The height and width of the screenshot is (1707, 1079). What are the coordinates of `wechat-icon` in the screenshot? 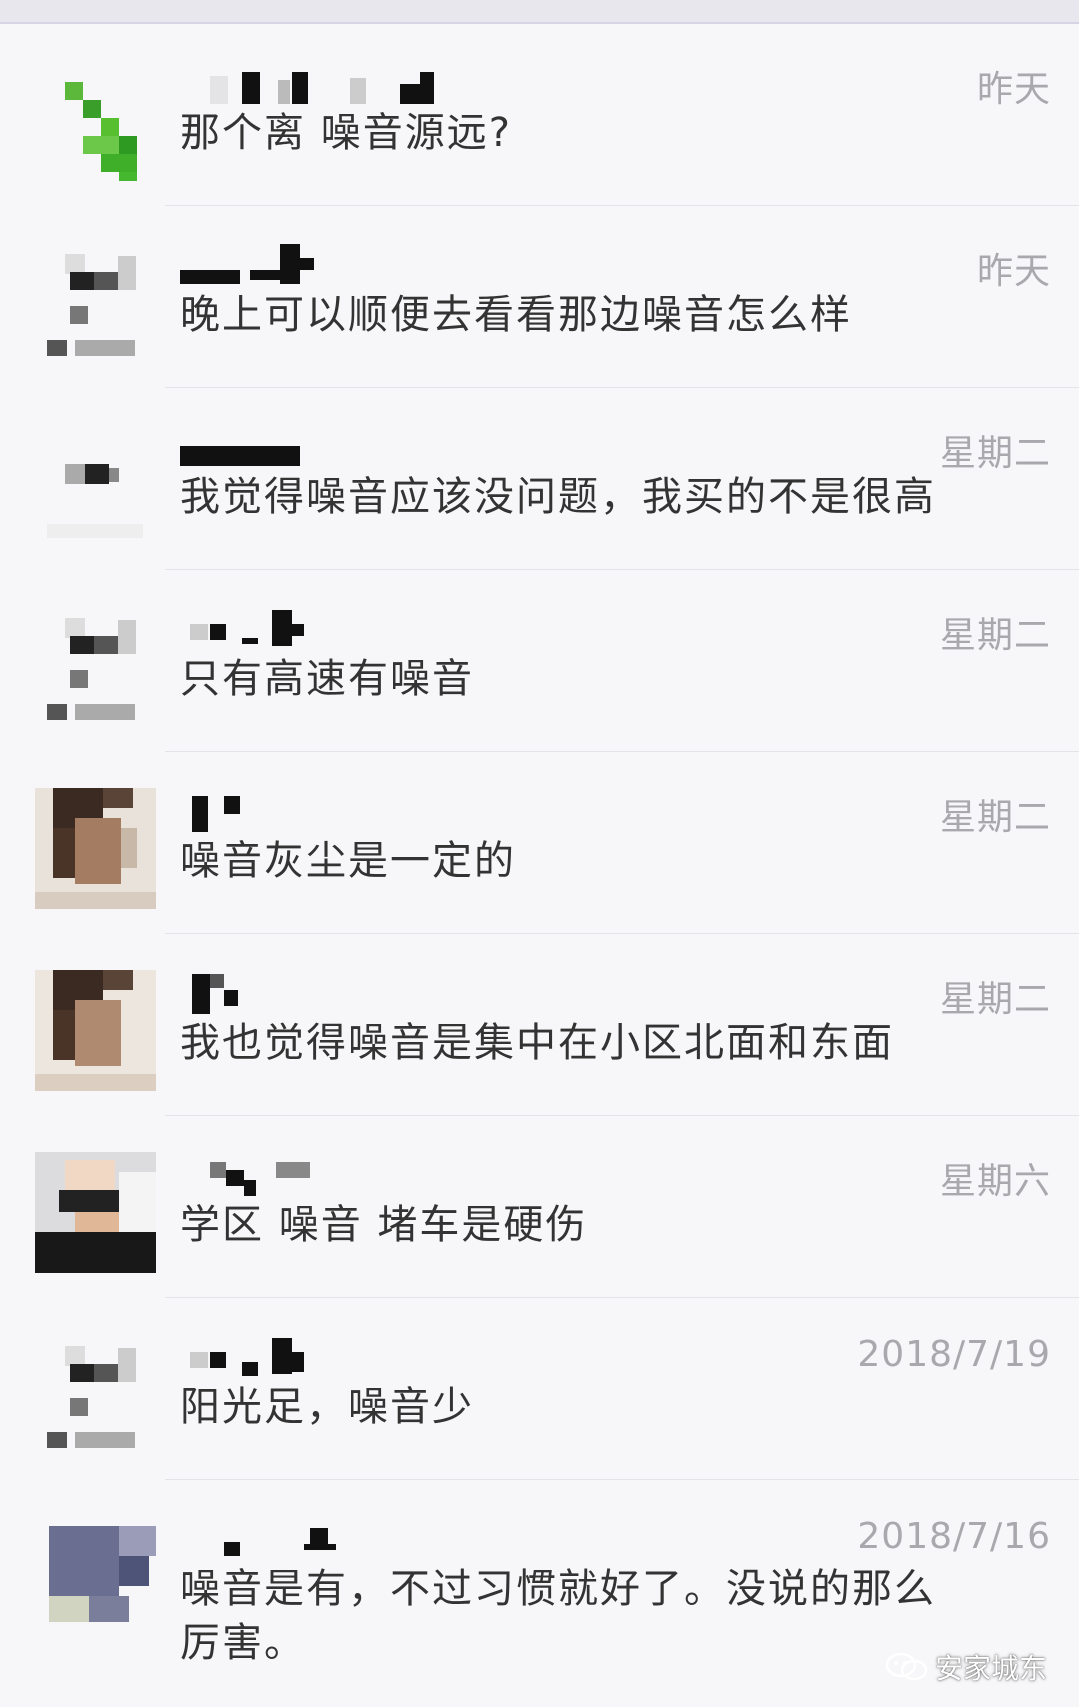 It's located at (907, 1667).